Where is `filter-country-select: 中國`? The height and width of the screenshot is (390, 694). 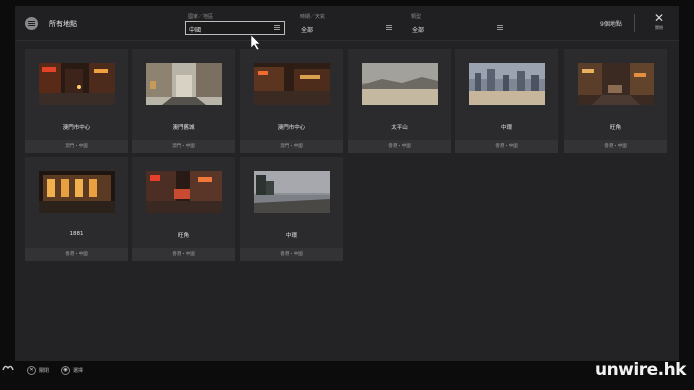 filter-country-select: 中國 is located at coordinates (235, 28).